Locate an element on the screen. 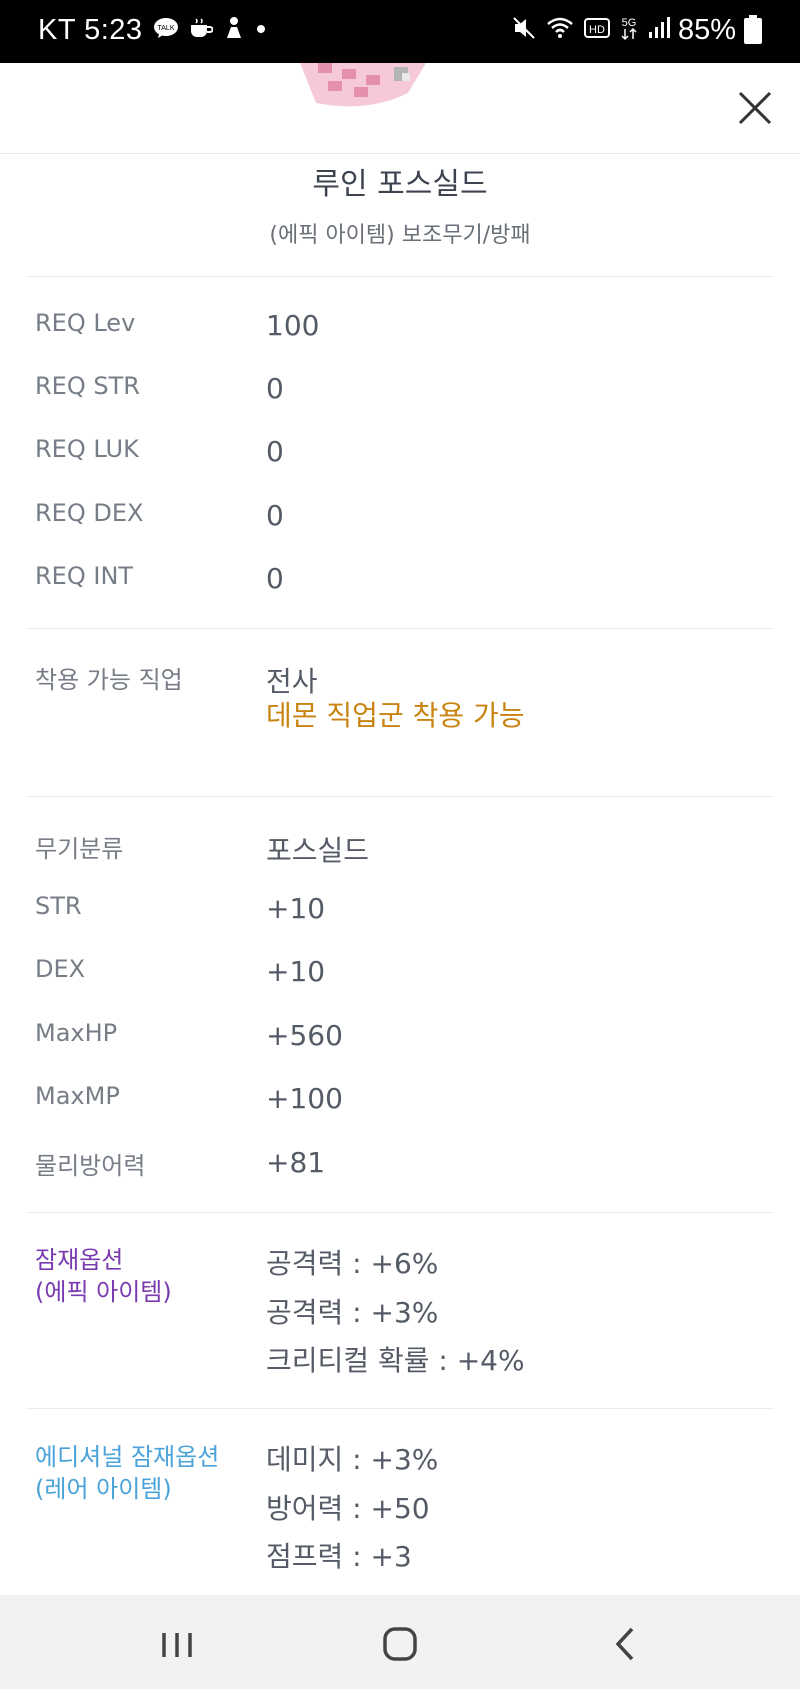 The height and width of the screenshot is (1689, 800). dot-icon is located at coordinates (261, 31).